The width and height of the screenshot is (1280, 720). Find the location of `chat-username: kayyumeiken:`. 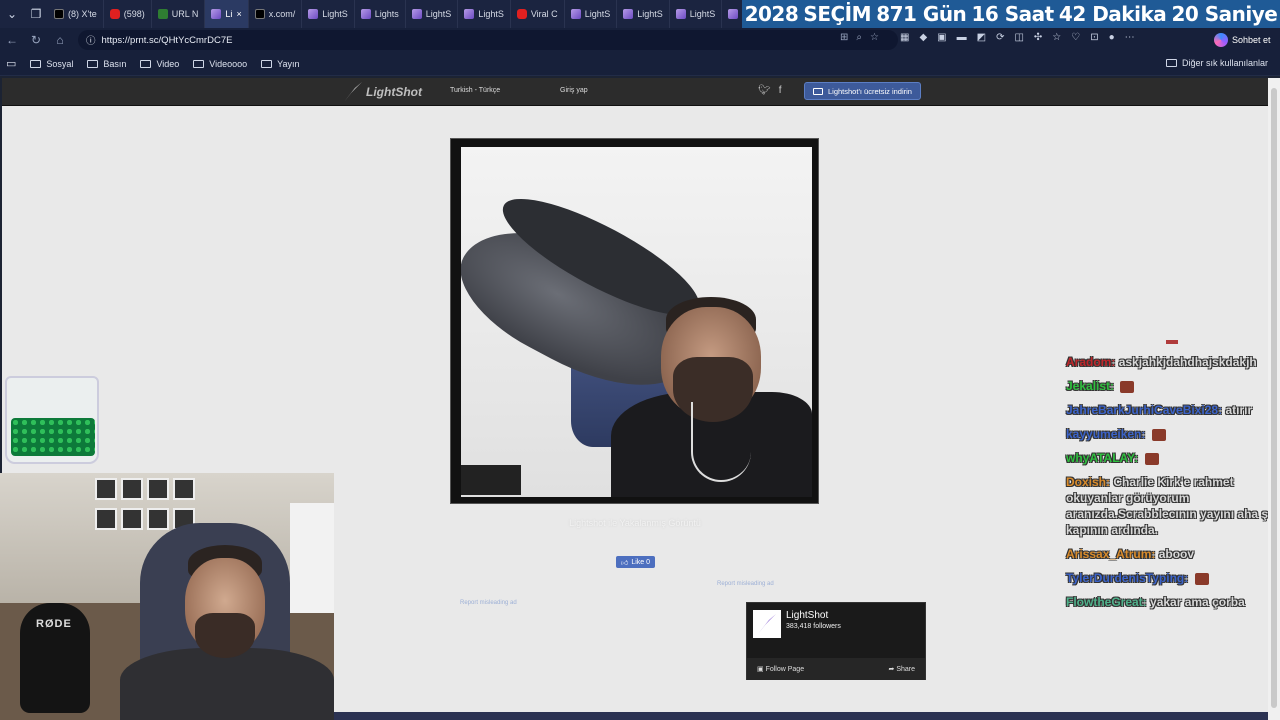

chat-username: kayyumeiken: is located at coordinates (1106, 434).